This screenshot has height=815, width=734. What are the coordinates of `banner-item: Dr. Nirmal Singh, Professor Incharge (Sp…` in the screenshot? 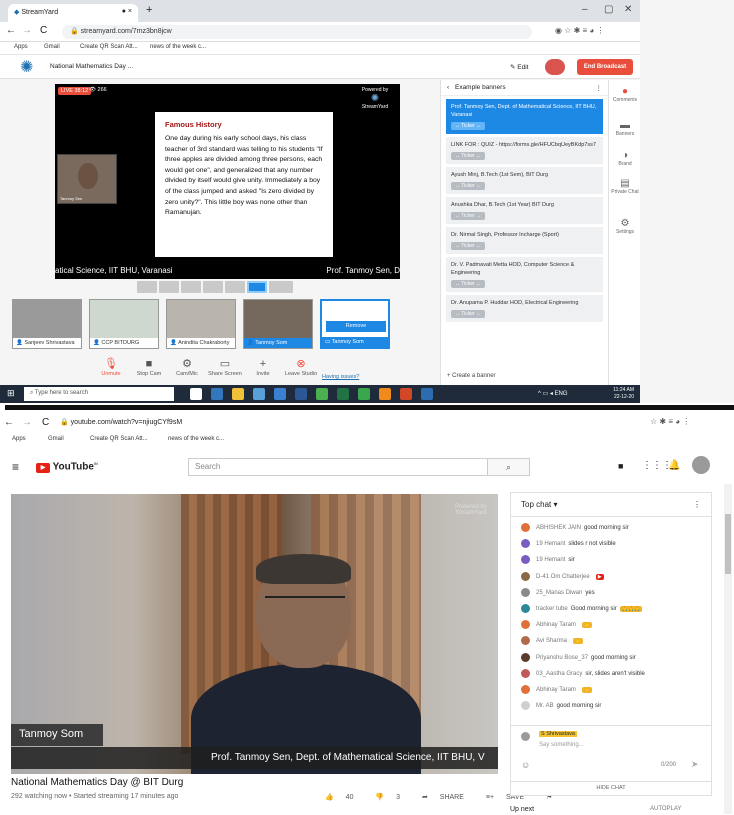 It's located at (524, 240).